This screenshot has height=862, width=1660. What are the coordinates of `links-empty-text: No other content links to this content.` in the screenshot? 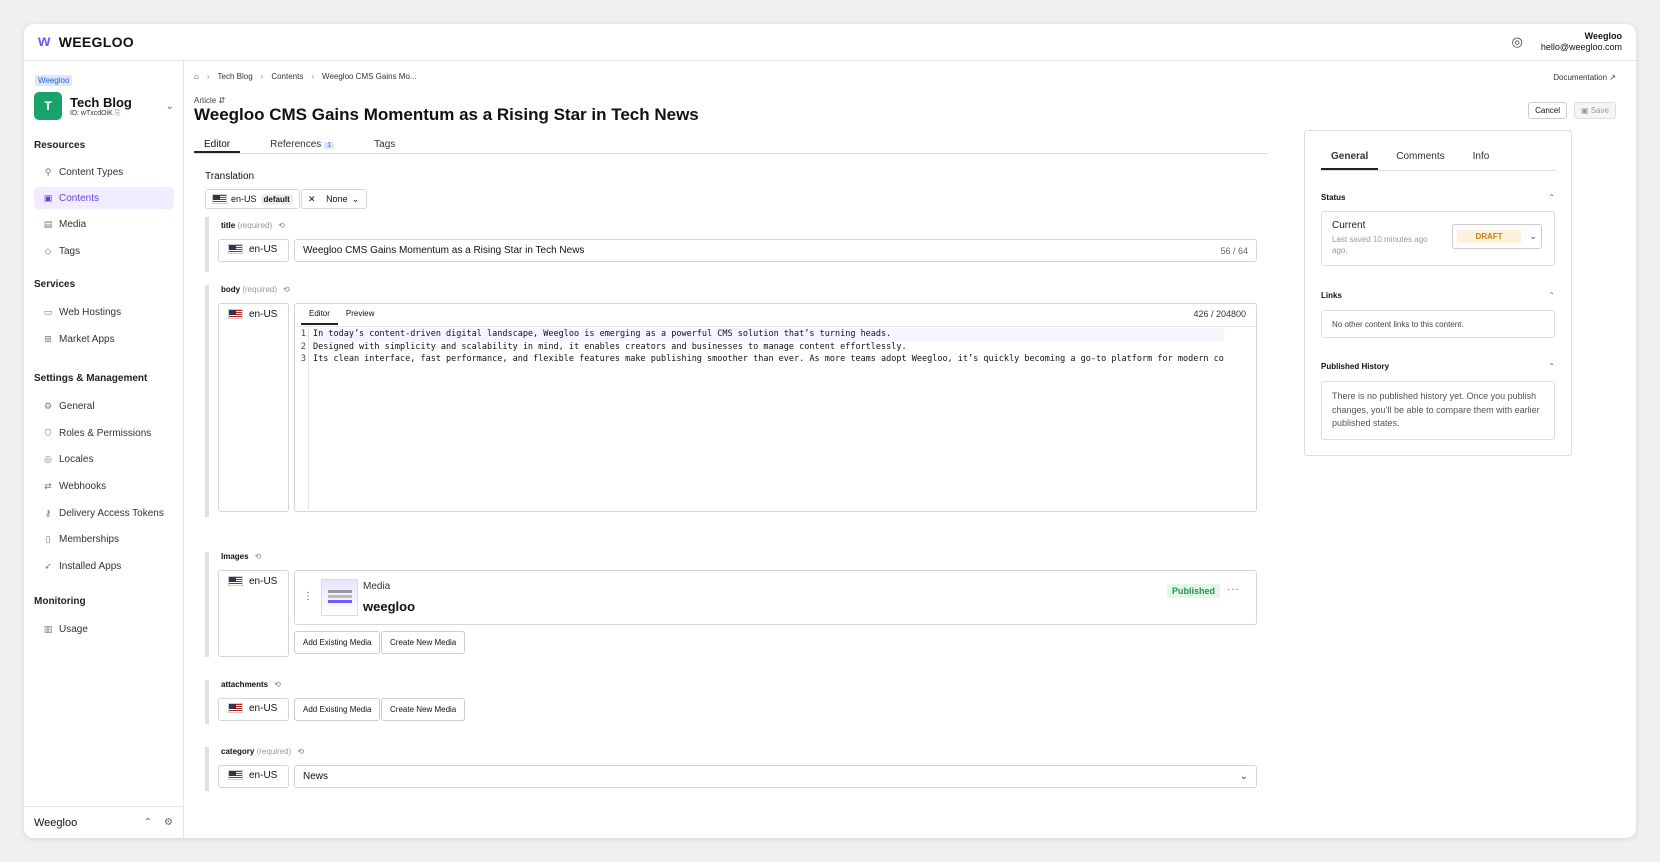 It's located at (1398, 324).